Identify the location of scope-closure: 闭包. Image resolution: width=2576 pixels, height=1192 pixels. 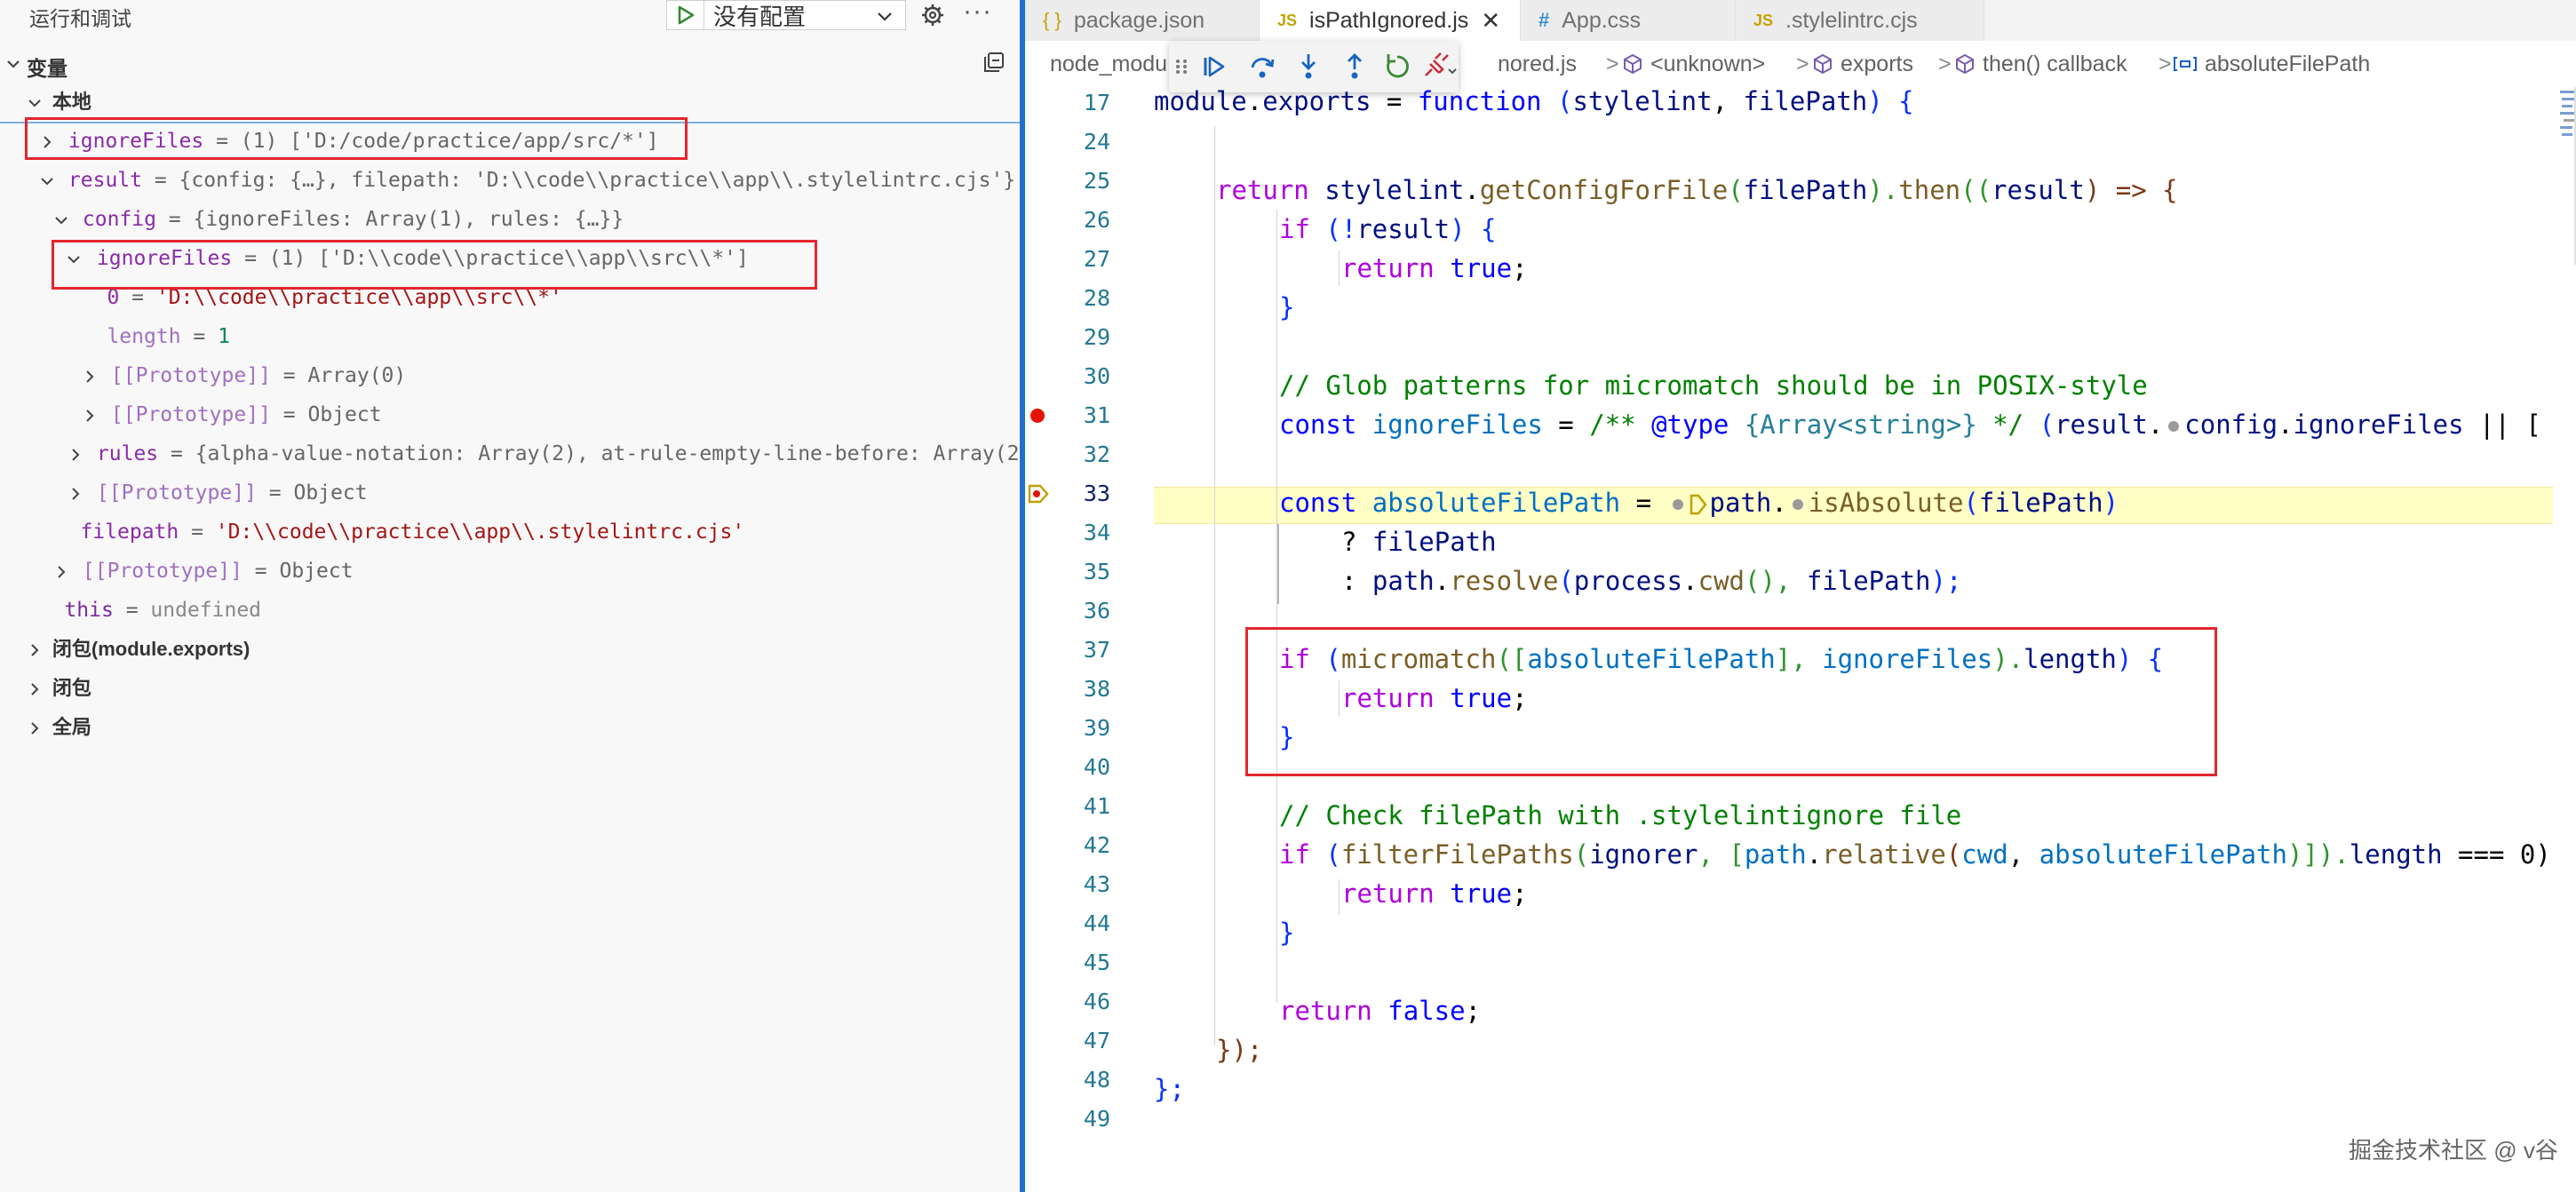
(510, 688).